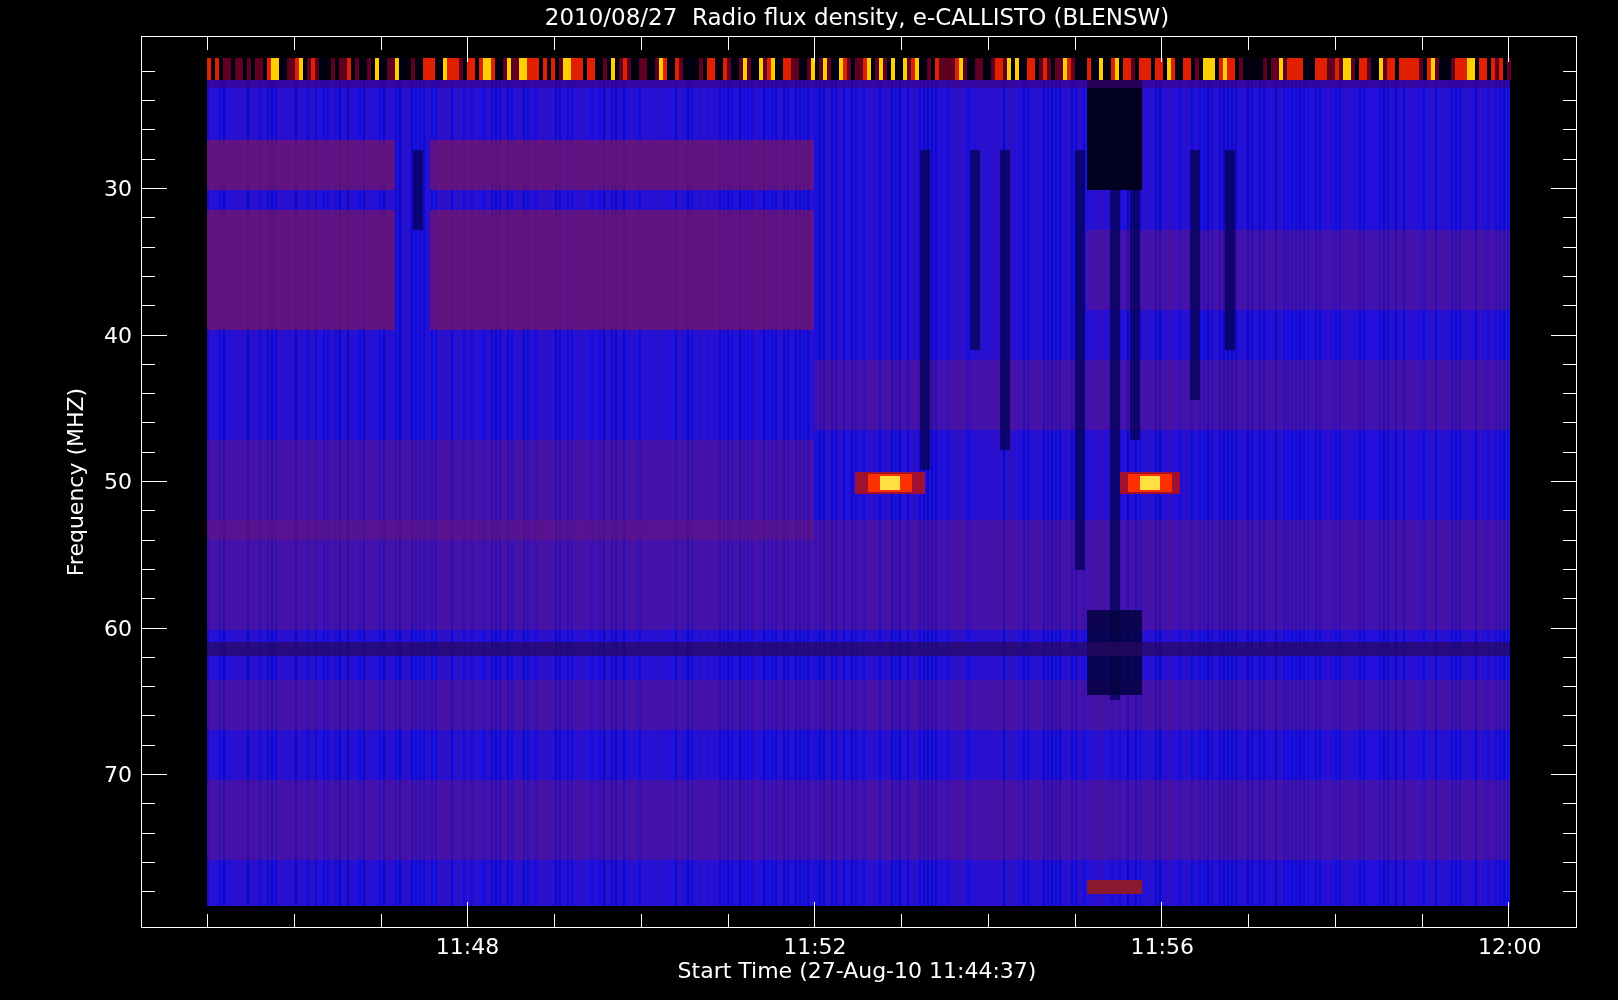 The height and width of the screenshot is (1000, 1618). What do you see at coordinates (1162, 946) in the screenshot?
I see `x-tick-label: 11:56` at bounding box center [1162, 946].